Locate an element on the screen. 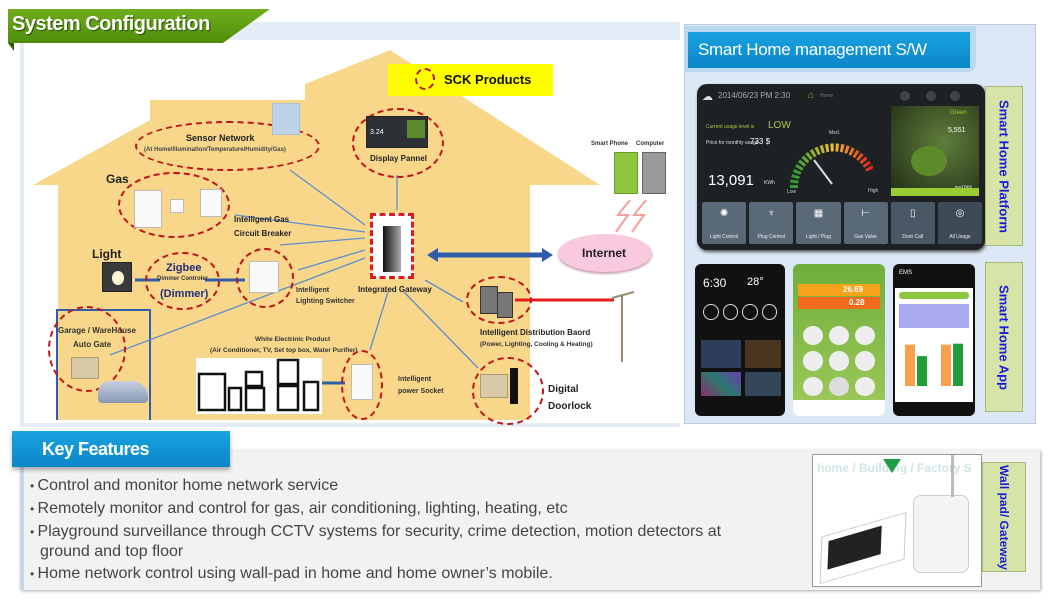 The height and width of the screenshot is (607, 1048). door-icon: ▯ is located at coordinates (913, 213).